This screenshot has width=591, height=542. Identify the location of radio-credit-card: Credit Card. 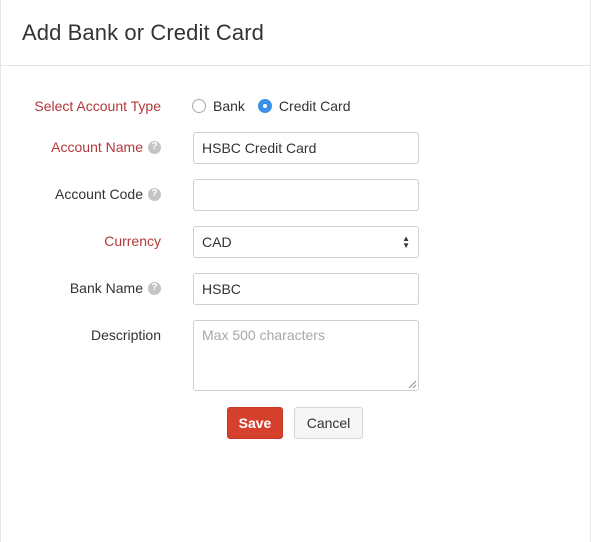
(304, 106).